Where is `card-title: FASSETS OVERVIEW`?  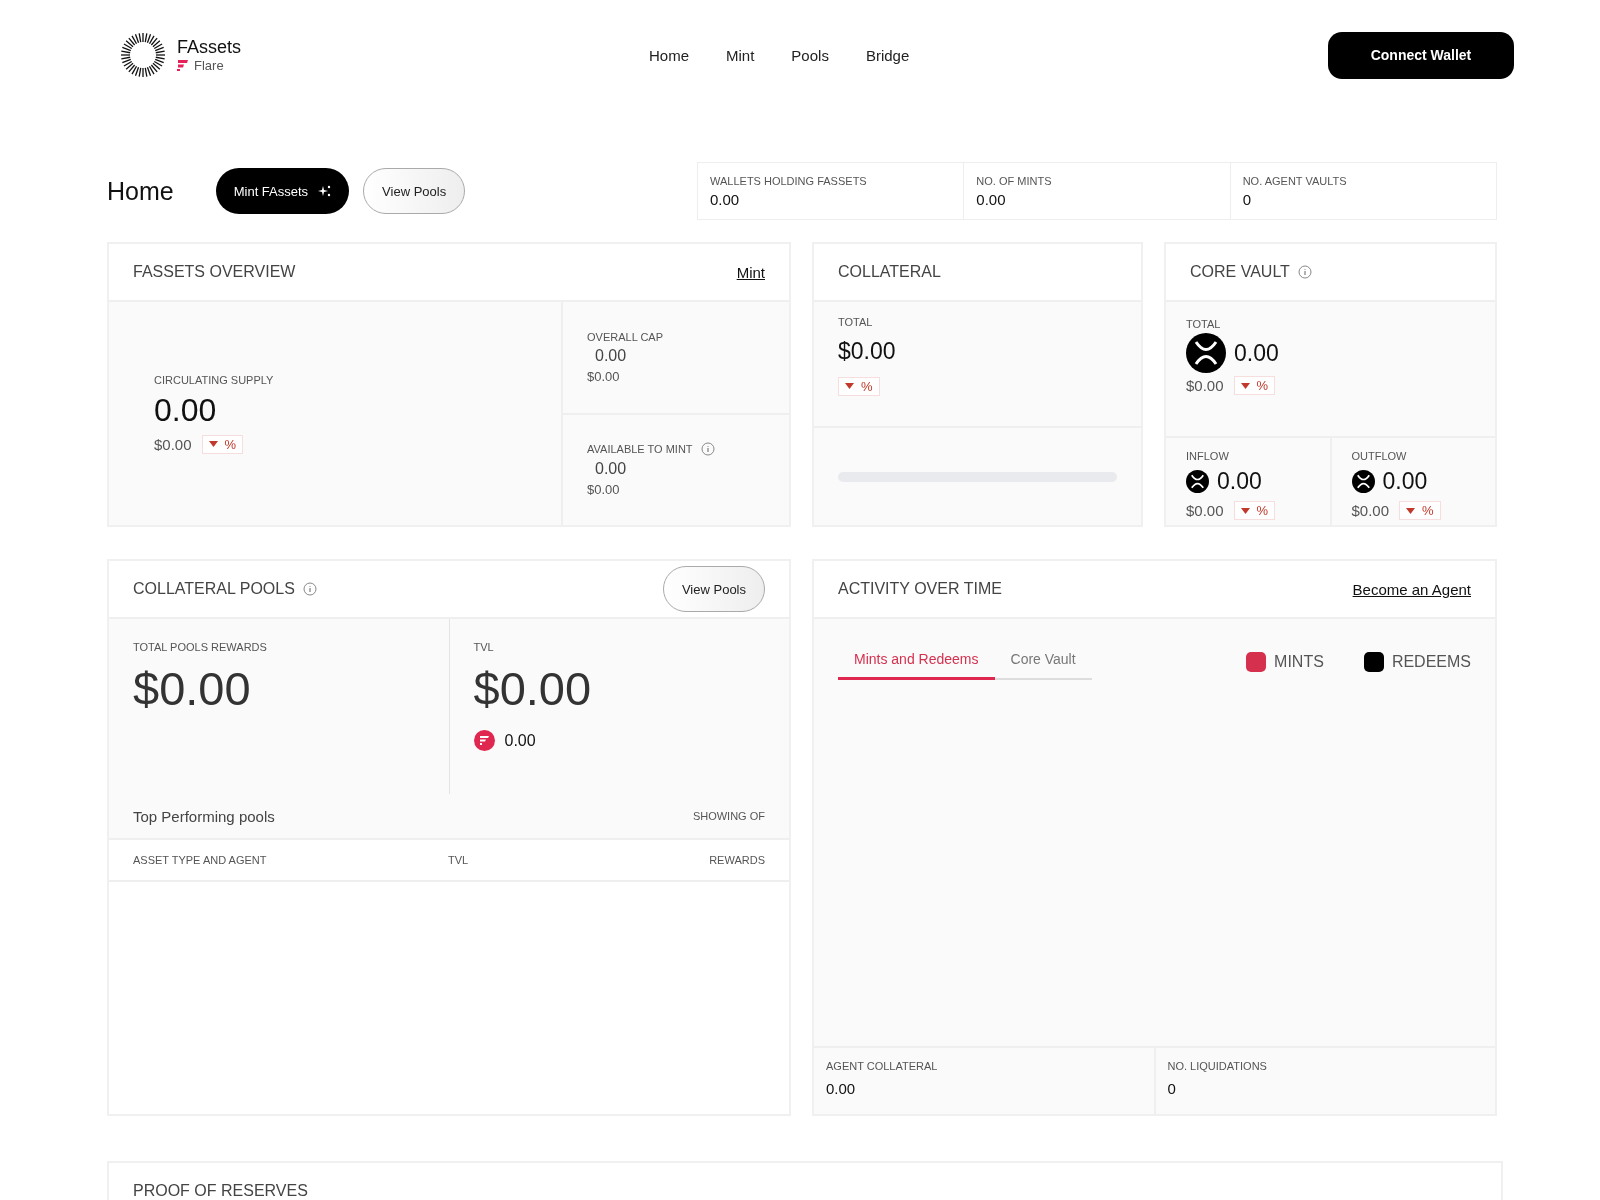 card-title: FASSETS OVERVIEW is located at coordinates (214, 272).